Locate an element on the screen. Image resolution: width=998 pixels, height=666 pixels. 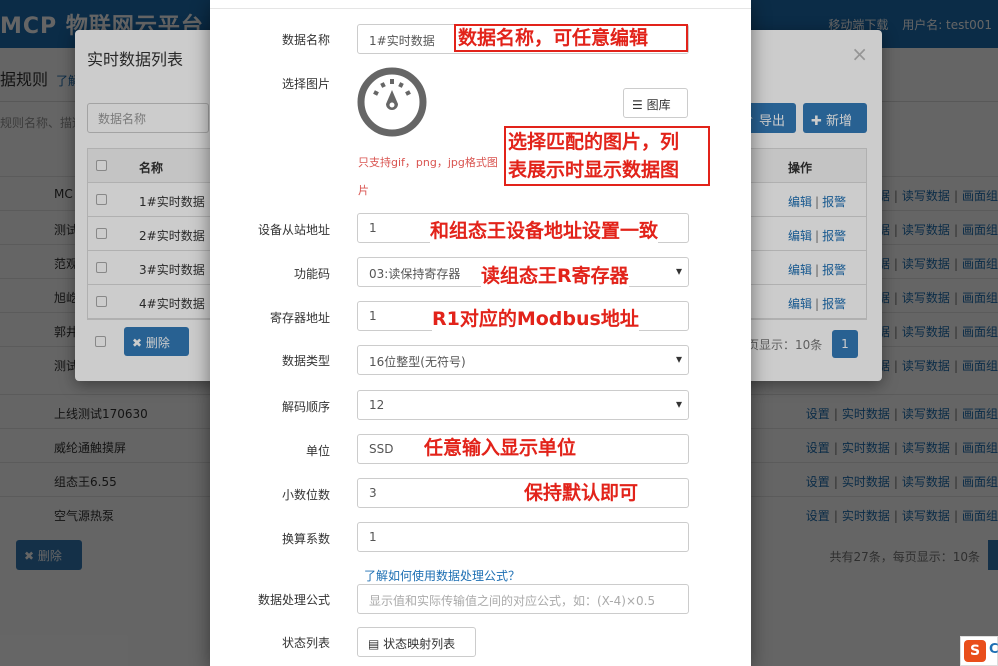
image-label: 选择图片 is located at coordinates (305, 84).